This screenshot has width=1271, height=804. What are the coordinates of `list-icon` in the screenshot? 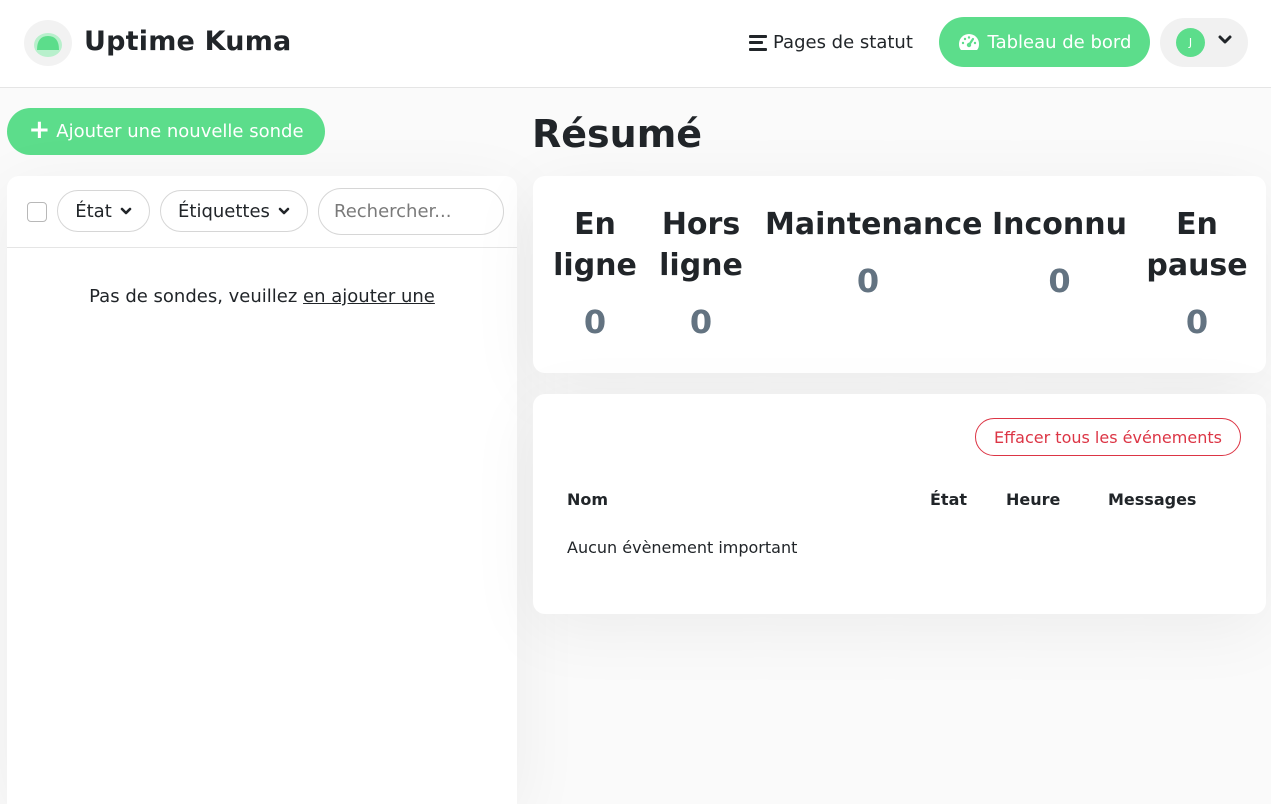 It's located at (758, 42).